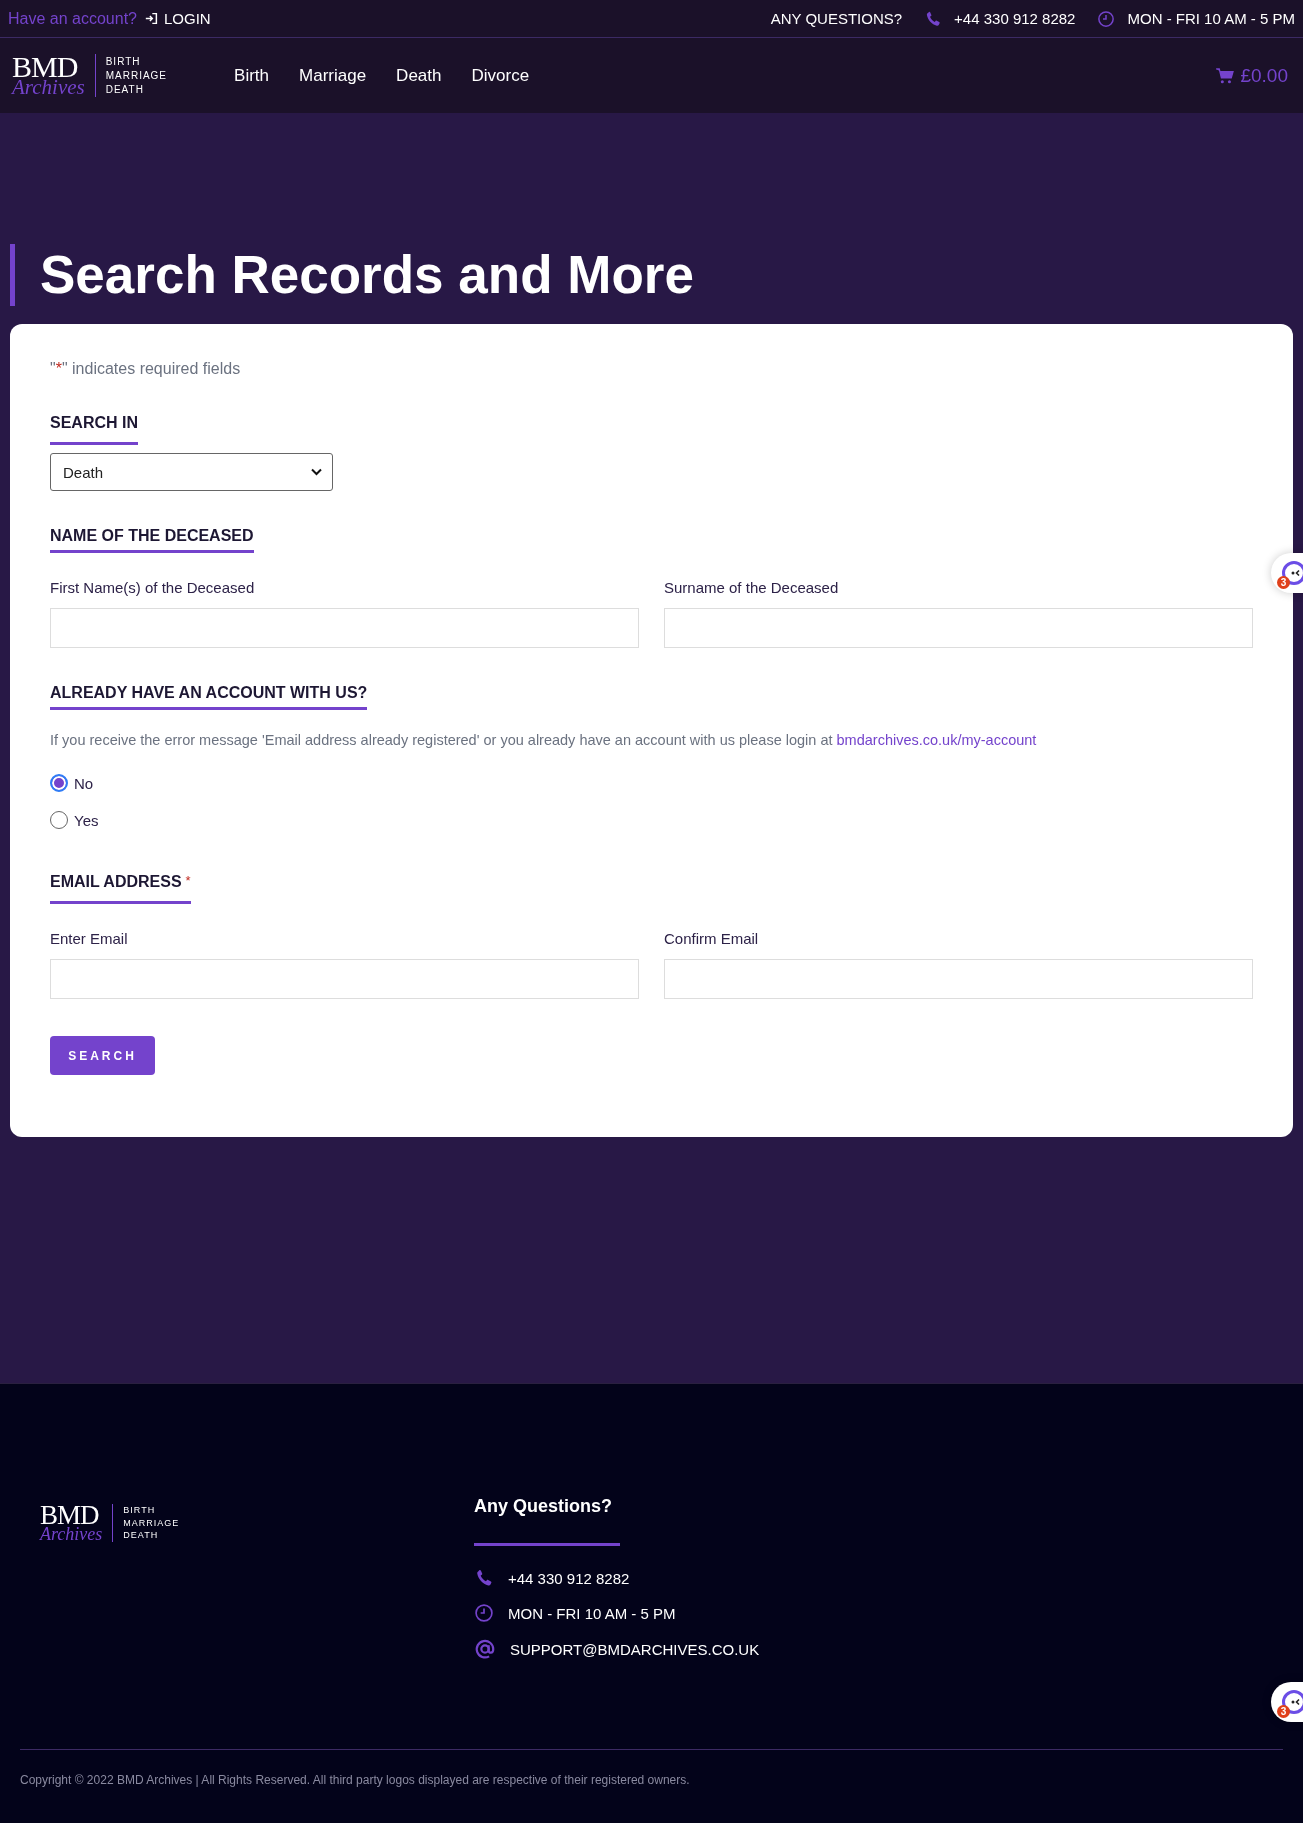  Describe the element at coordinates (72, 18) in the screenshot. I see `account-prompt: Have an account?` at that location.